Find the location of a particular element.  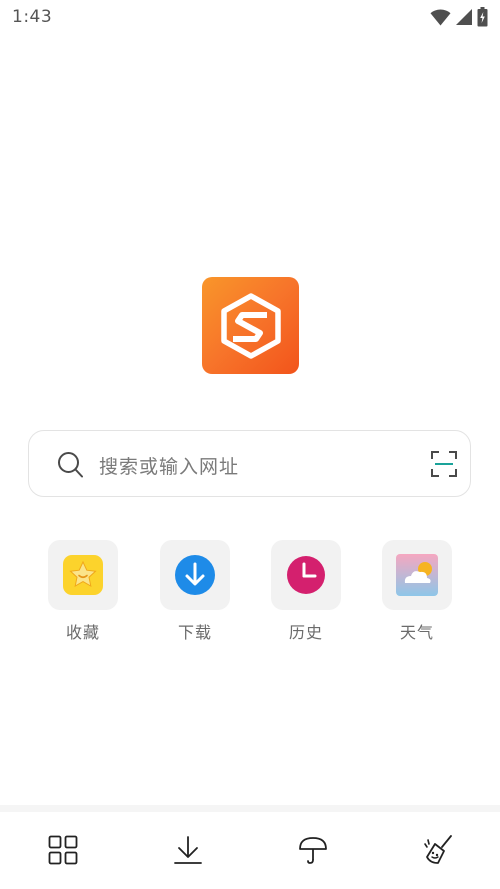

broom-clean-icon is located at coordinates (438, 849).